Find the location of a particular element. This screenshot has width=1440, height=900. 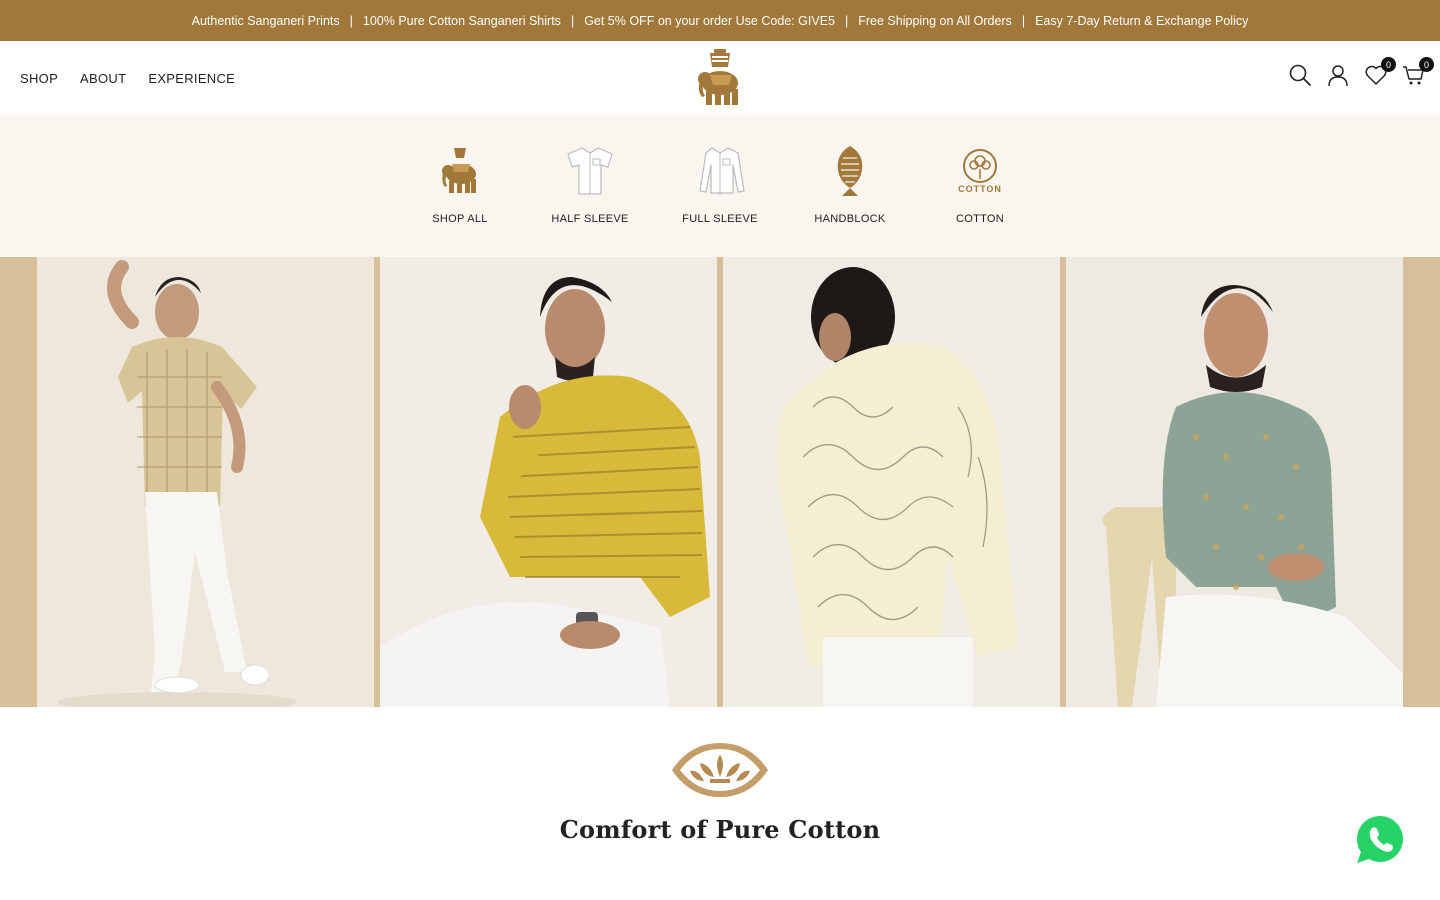

user-icon is located at coordinates (1338, 75).